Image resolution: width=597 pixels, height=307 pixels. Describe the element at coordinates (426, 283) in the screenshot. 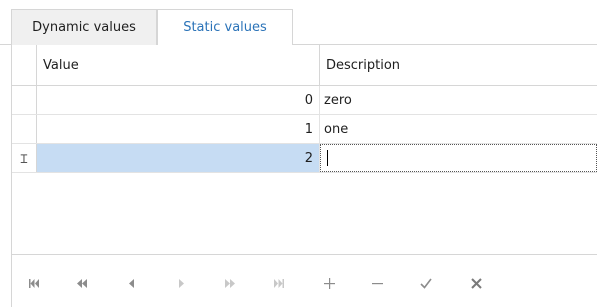

I see `end-edit-icon` at that location.